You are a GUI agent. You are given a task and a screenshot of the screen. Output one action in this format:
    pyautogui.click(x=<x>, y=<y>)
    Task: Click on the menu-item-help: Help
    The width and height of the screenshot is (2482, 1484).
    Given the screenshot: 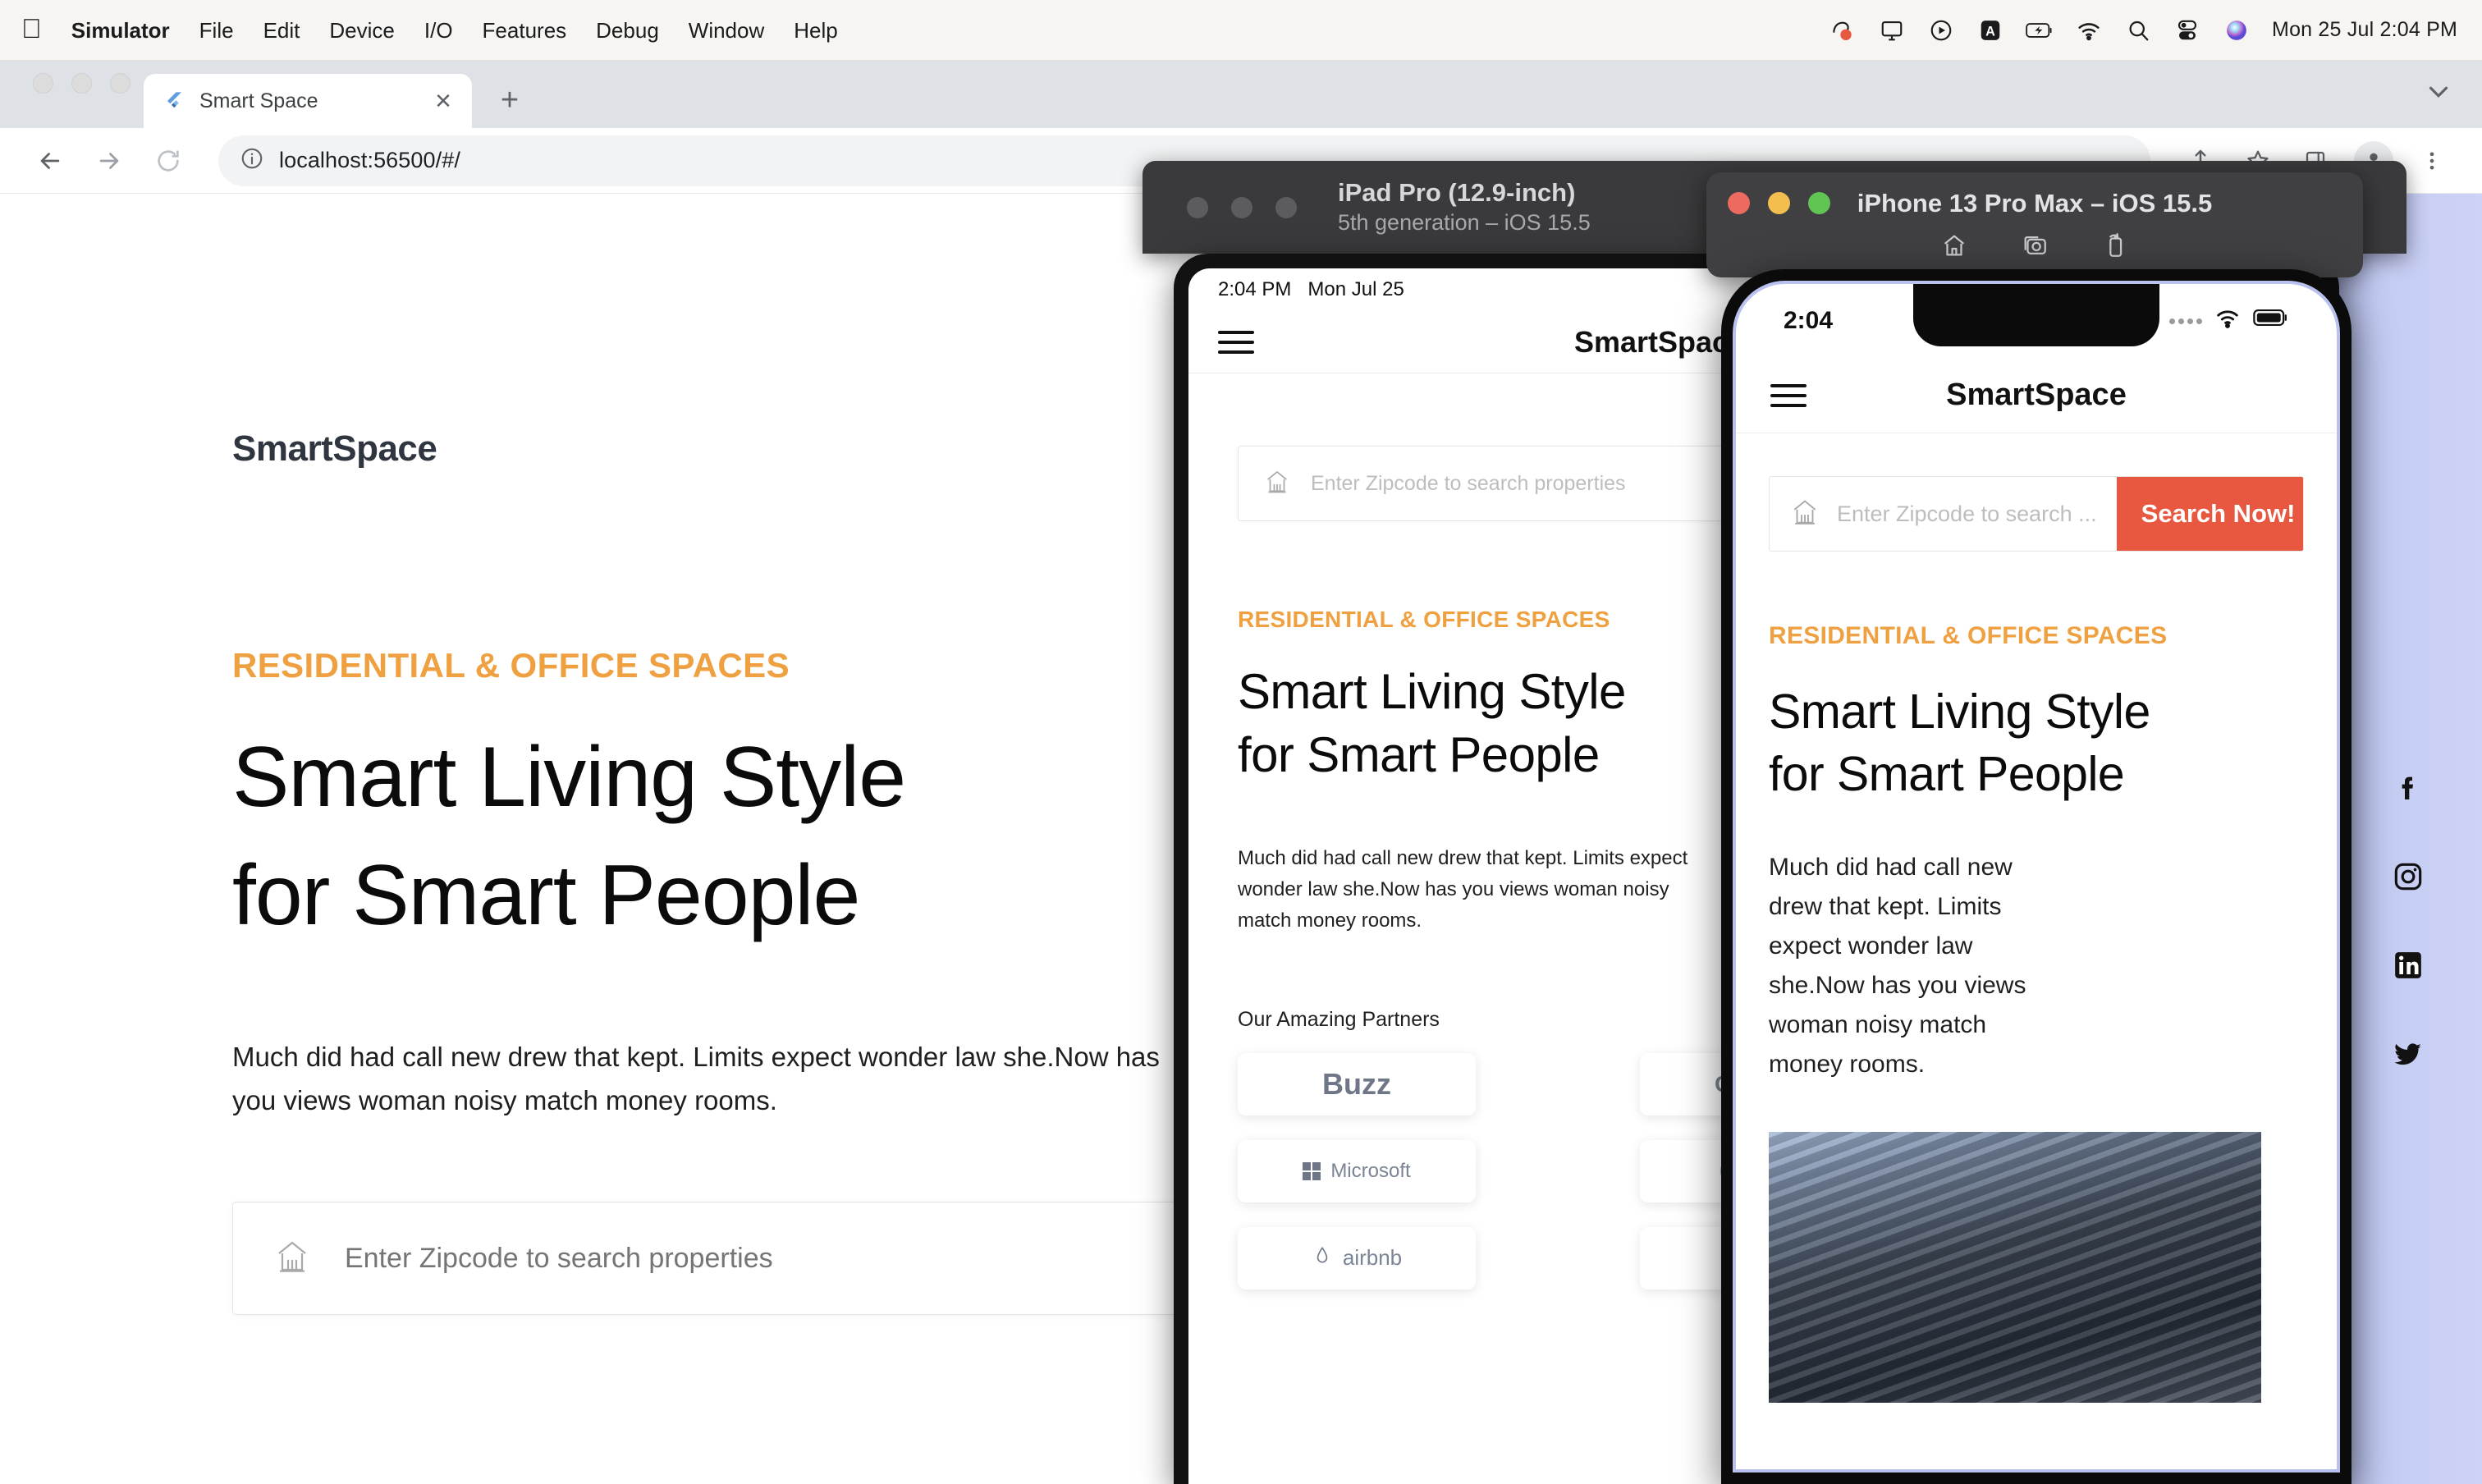 What is the action you would take?
    pyautogui.click(x=815, y=30)
    